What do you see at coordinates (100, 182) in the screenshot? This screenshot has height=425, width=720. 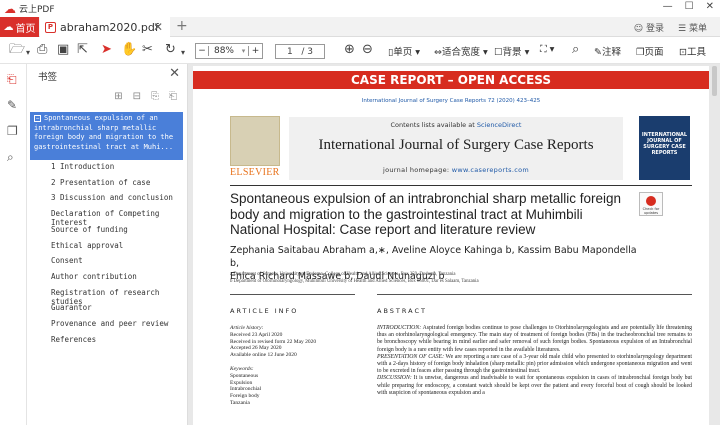 I see `bookmark-item: 2 Presentation of case` at bounding box center [100, 182].